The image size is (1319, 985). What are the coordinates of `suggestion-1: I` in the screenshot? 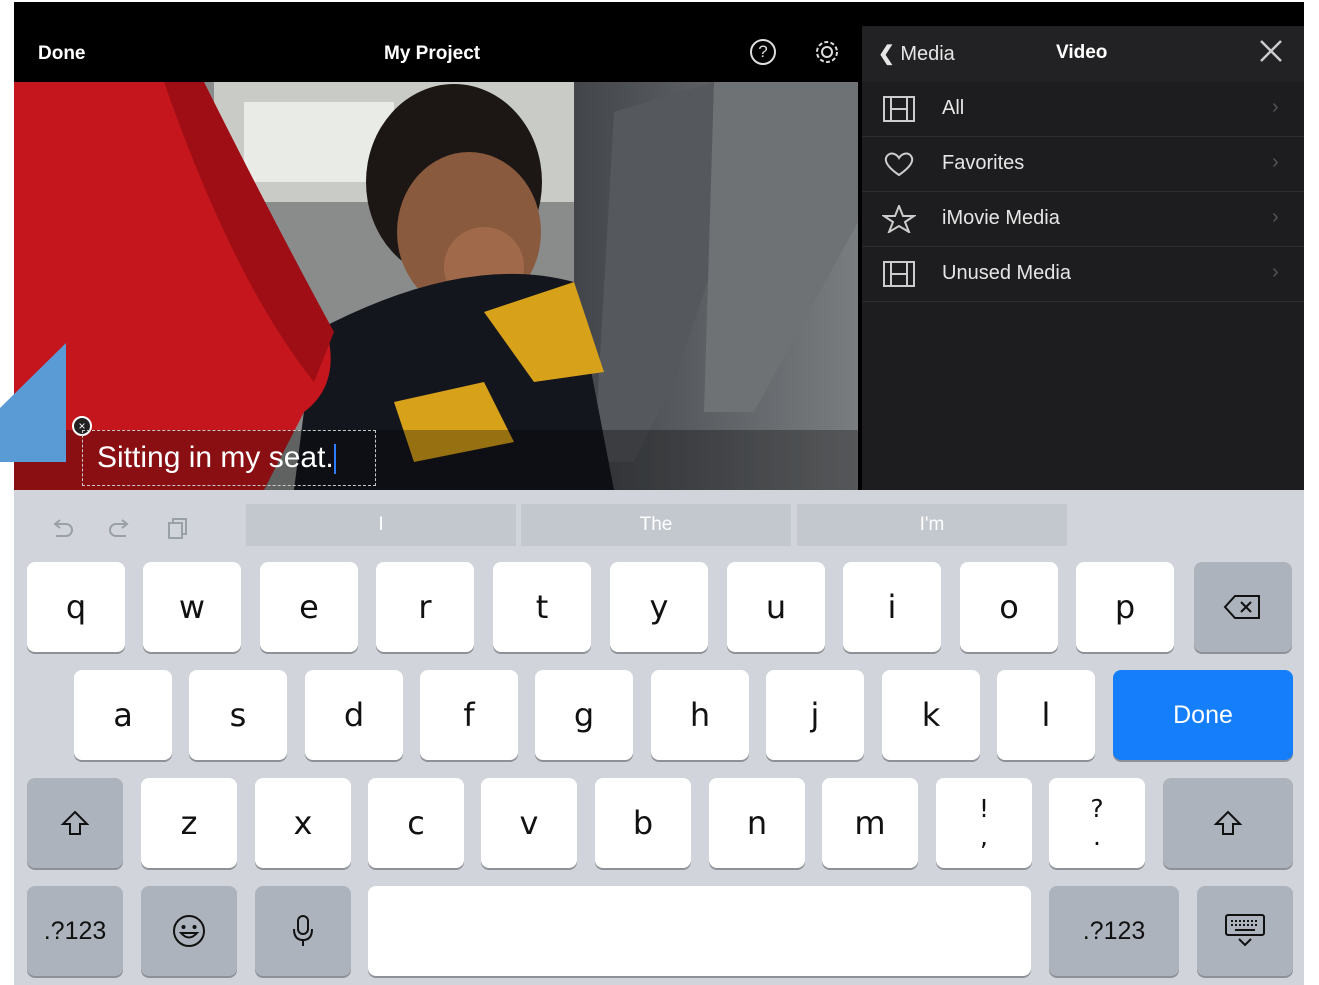 It's located at (381, 525).